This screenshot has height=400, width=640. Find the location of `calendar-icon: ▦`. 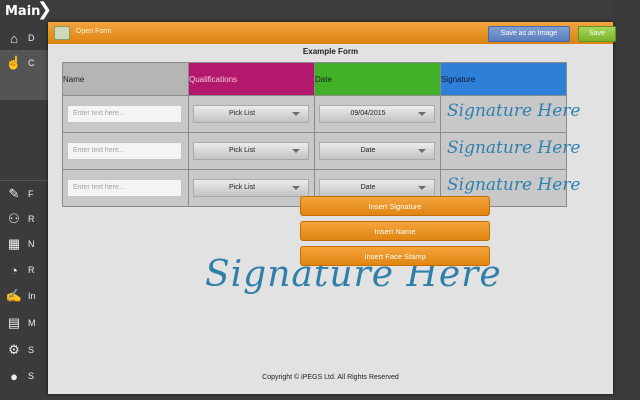

calendar-icon: ▦ is located at coordinates (14, 243).